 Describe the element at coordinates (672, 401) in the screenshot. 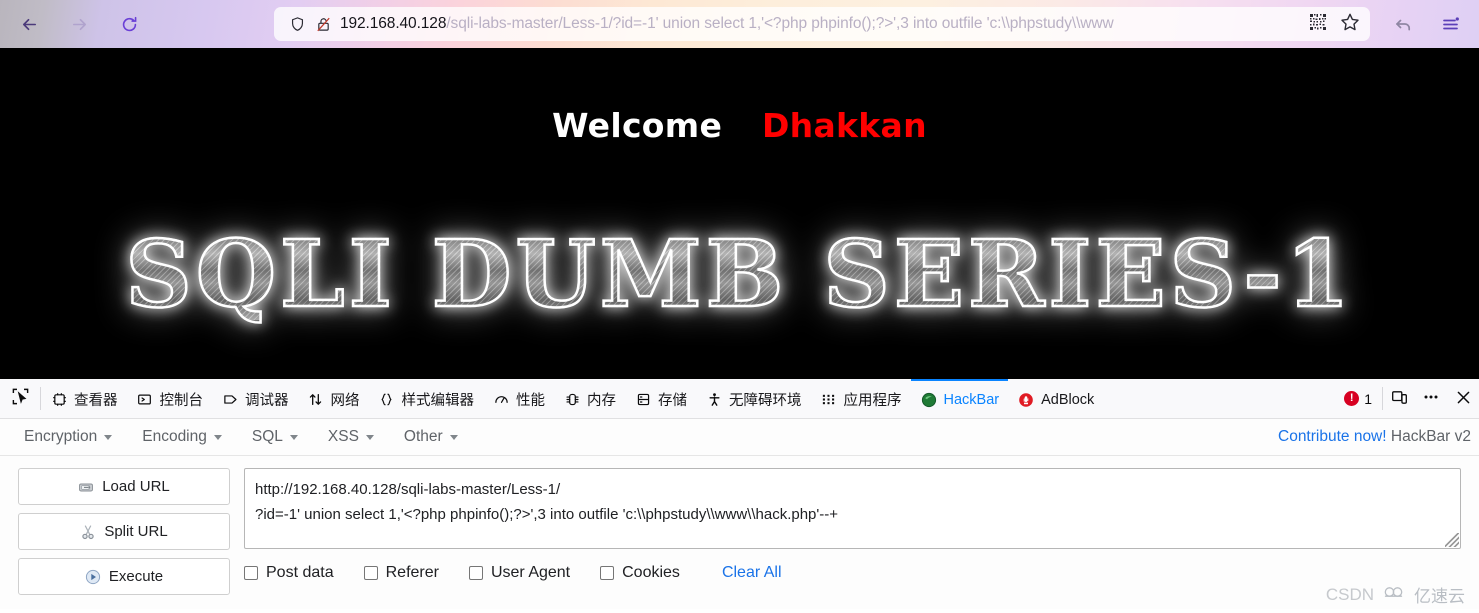

I see `tab-label: 存储` at that location.